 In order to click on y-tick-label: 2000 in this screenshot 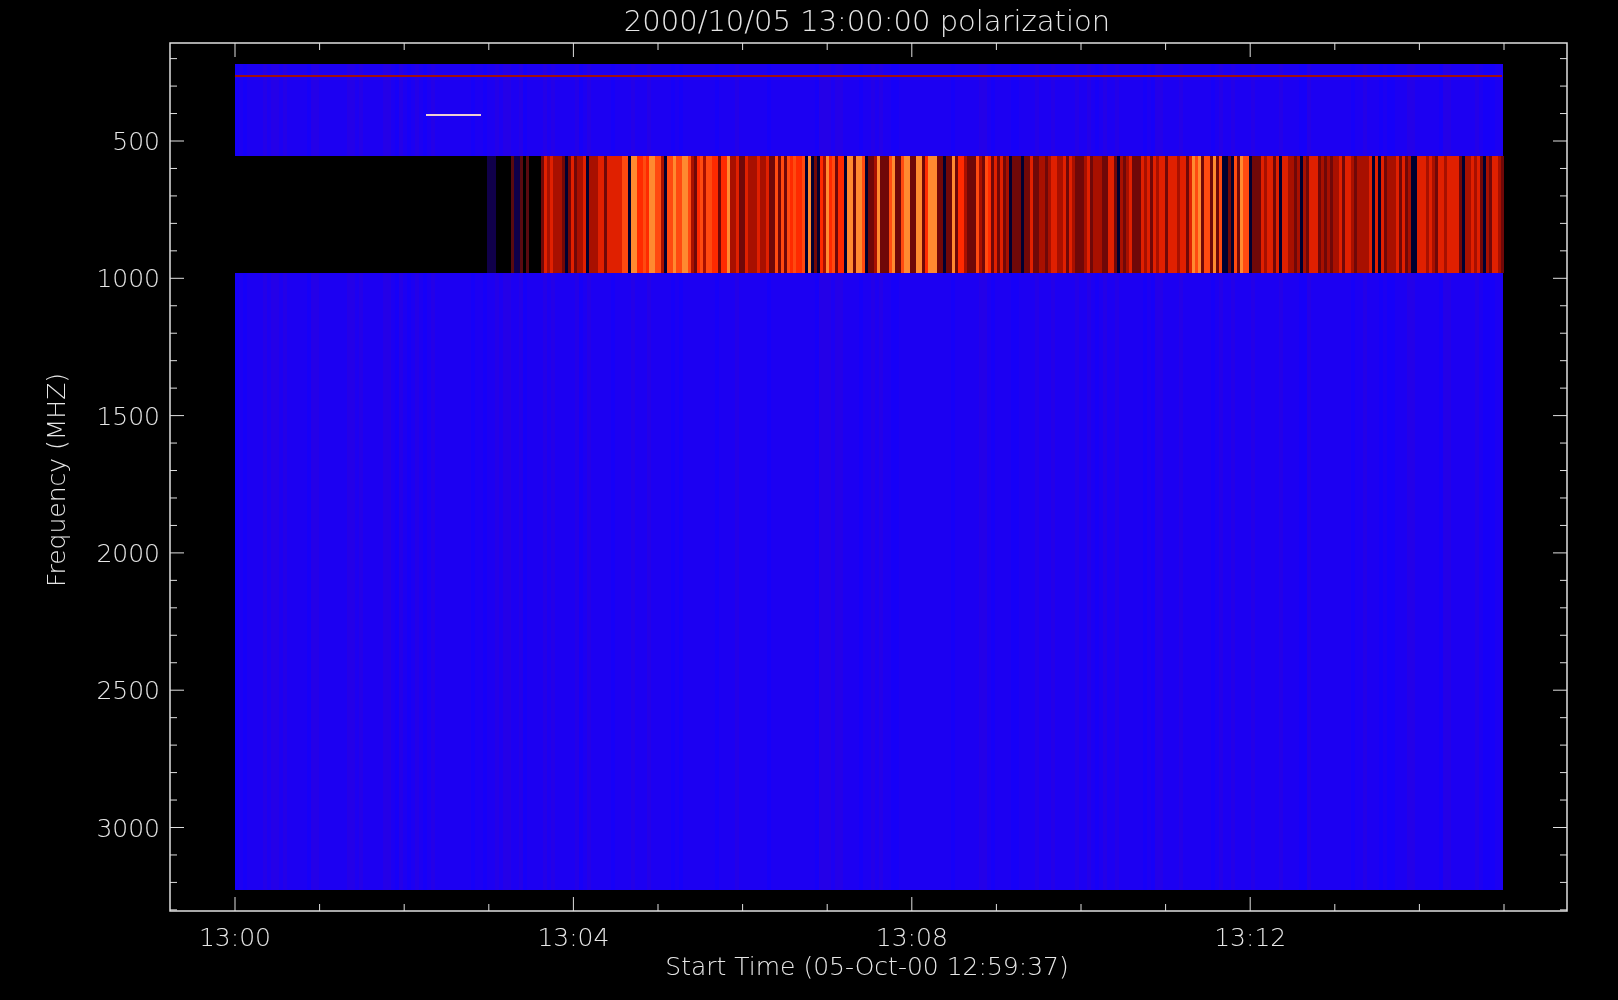, I will do `click(128, 553)`.